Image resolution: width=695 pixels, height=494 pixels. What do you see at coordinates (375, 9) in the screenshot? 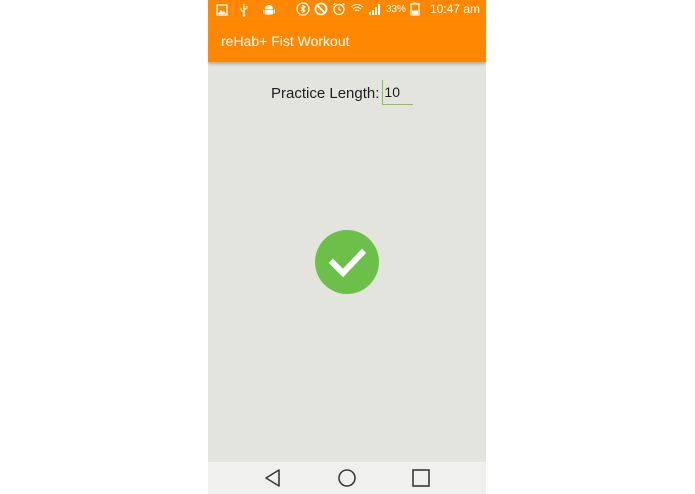
I see `signal-icon` at bounding box center [375, 9].